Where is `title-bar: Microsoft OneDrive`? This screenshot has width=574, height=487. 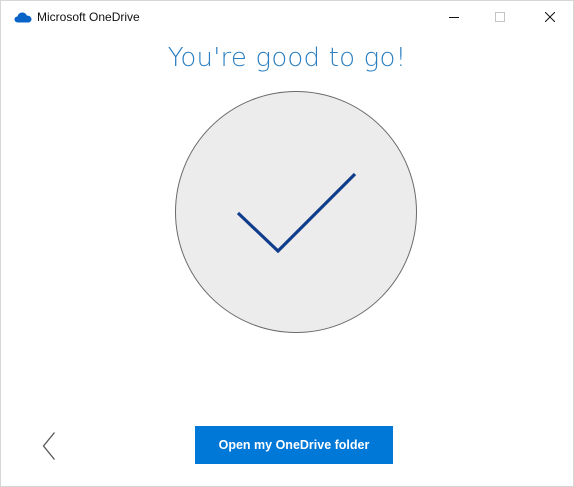 title-bar: Microsoft OneDrive is located at coordinates (287, 17).